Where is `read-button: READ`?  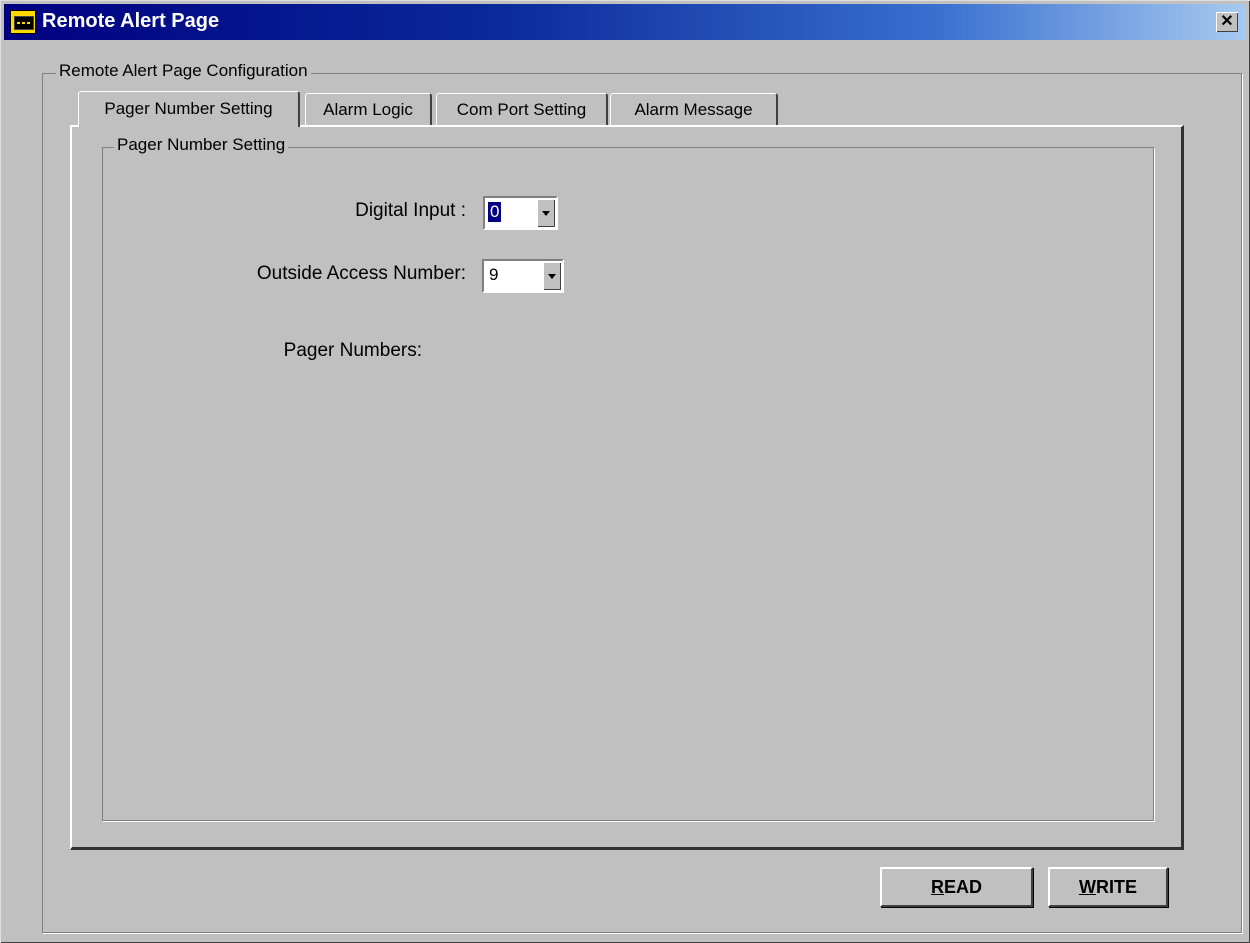
read-button: READ is located at coordinates (956, 887).